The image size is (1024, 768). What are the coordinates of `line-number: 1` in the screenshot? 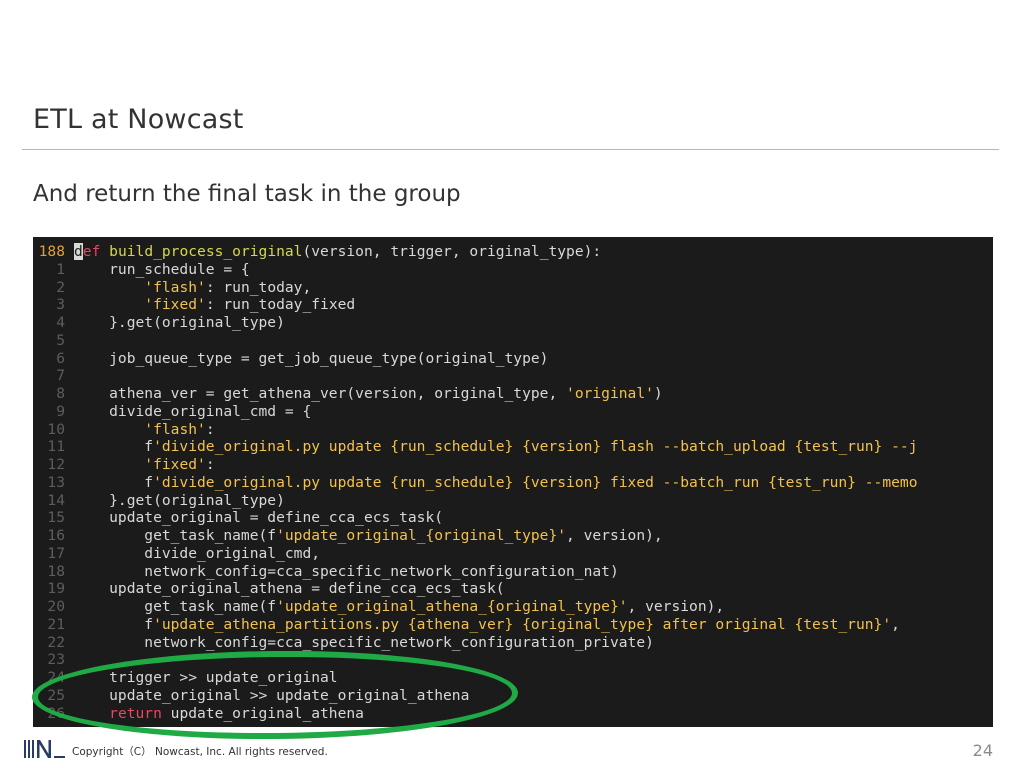 It's located at (60, 269).